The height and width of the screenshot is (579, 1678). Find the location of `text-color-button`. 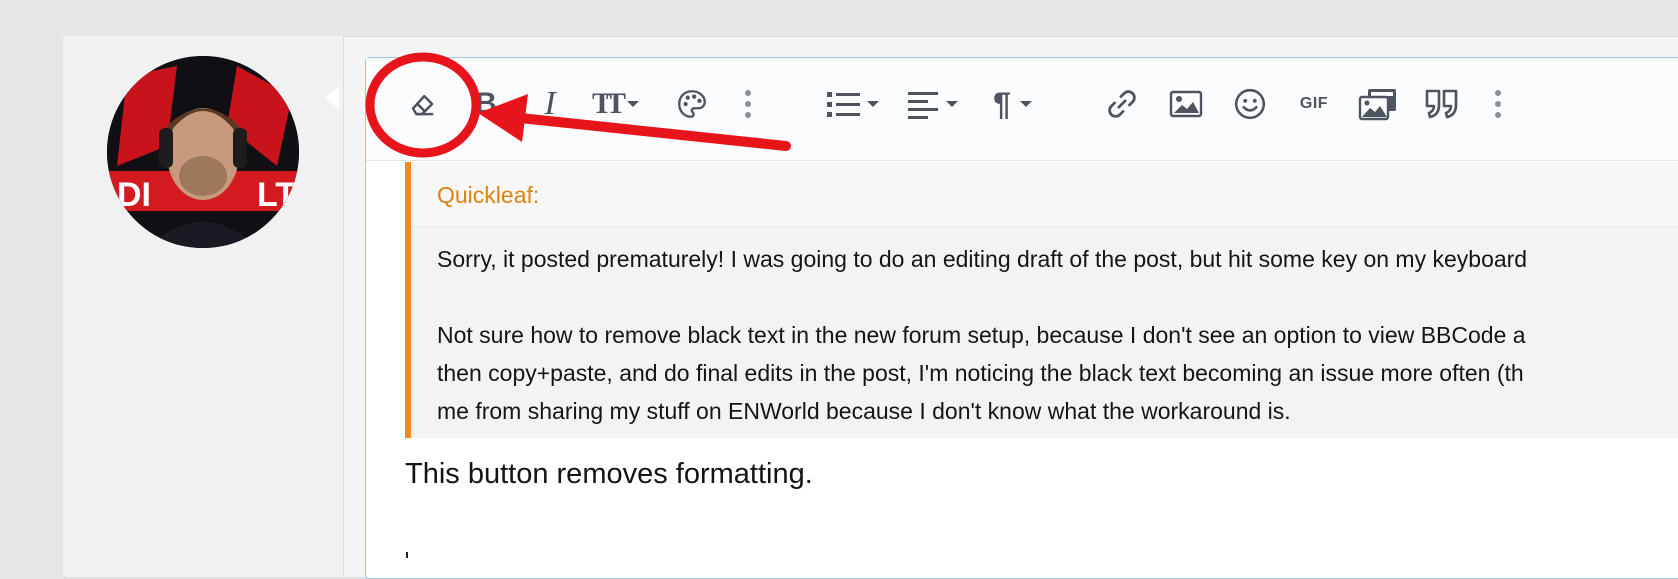

text-color-button is located at coordinates (692, 104).